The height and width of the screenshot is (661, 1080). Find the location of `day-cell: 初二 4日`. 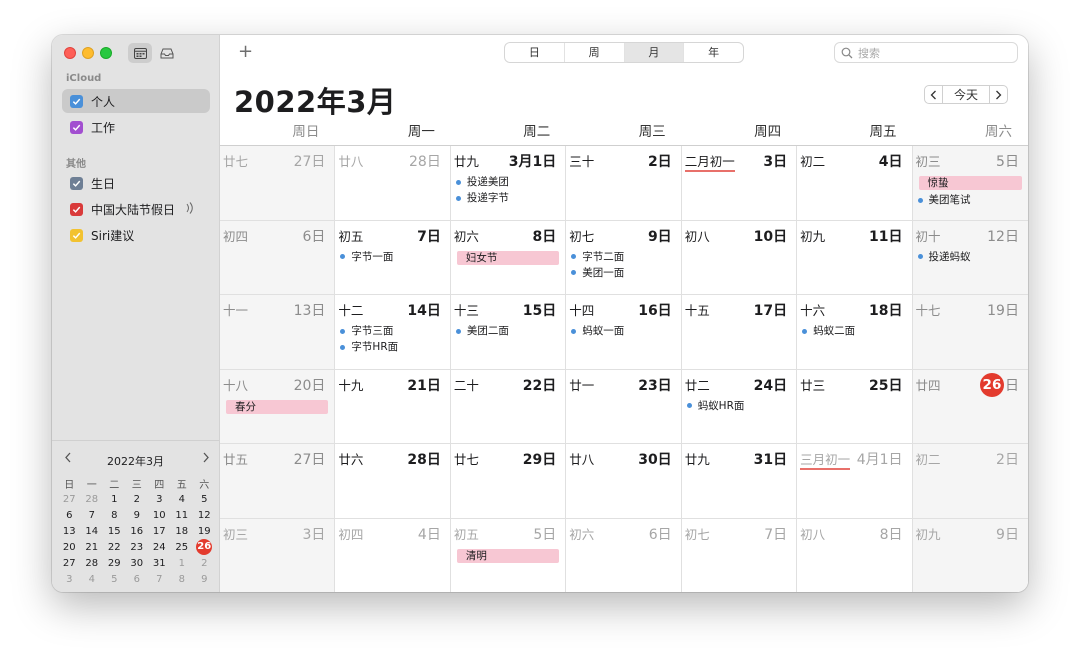

day-cell: 初二 4日 is located at coordinates (855, 183).